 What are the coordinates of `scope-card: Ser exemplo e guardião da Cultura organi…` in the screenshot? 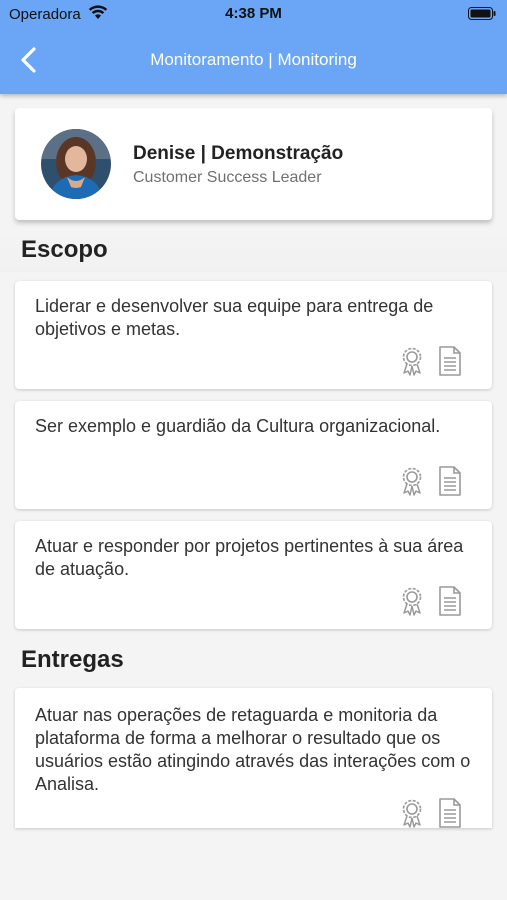 It's located at (253, 455).